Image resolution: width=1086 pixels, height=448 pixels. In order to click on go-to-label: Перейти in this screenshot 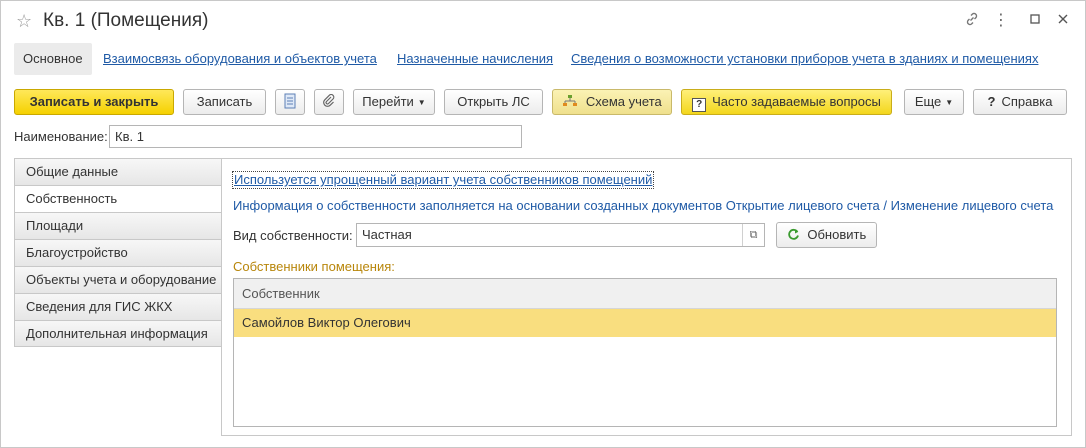, I will do `click(388, 101)`.